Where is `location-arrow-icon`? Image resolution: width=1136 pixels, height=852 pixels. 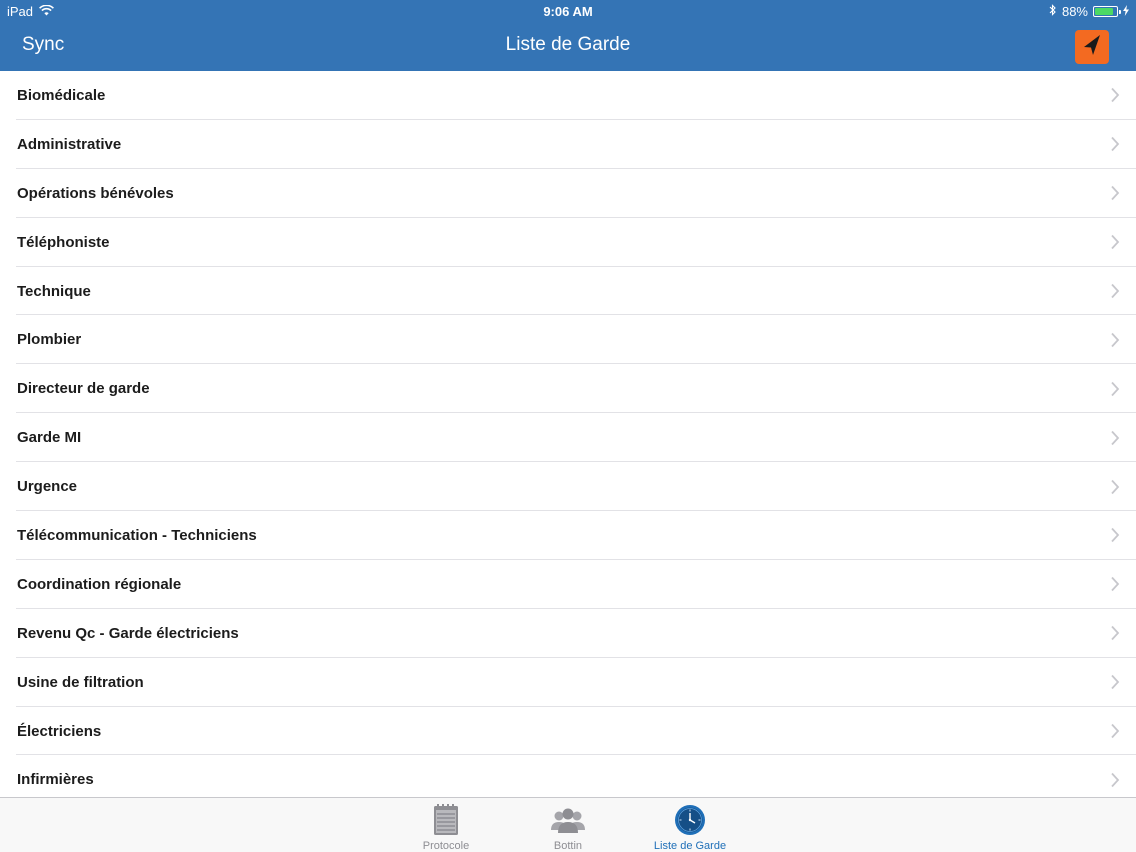 location-arrow-icon is located at coordinates (1092, 47).